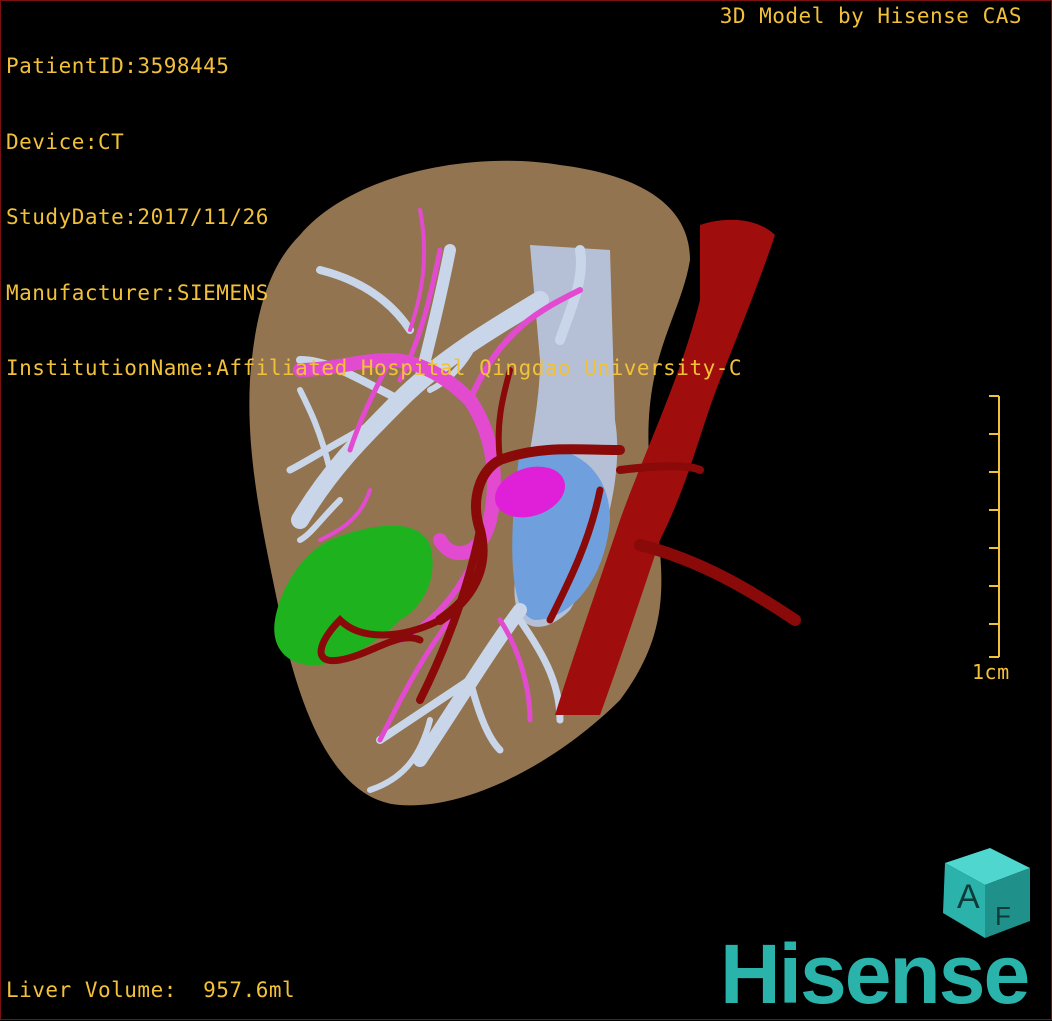 Image resolution: width=1052 pixels, height=1021 pixels. I want to click on vendor-label: 3D Model by Hisense CAS, so click(870, 16).